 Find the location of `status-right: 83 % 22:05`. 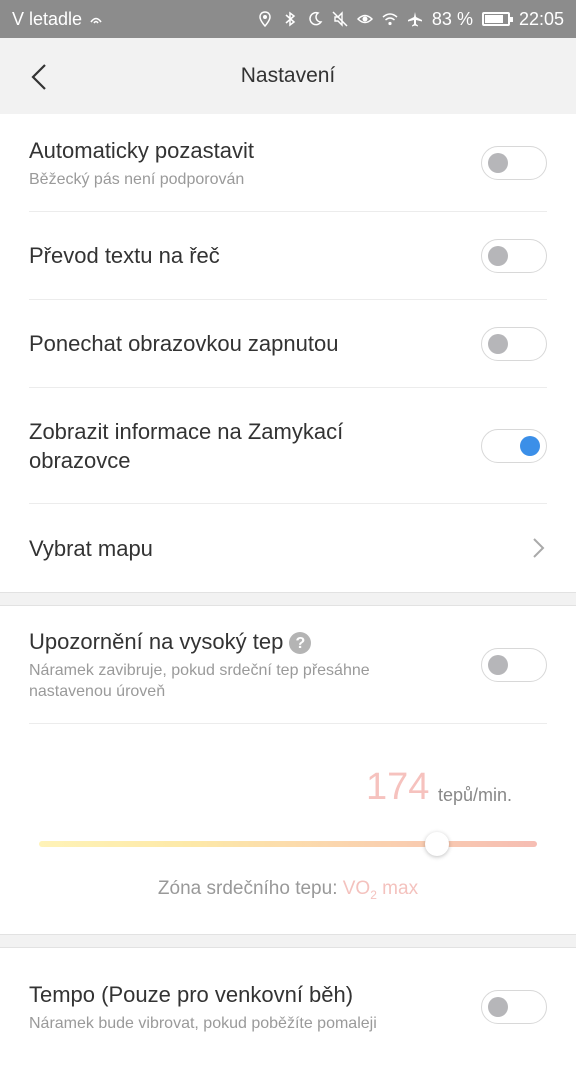

status-right: 83 % 22:05 is located at coordinates (410, 19).